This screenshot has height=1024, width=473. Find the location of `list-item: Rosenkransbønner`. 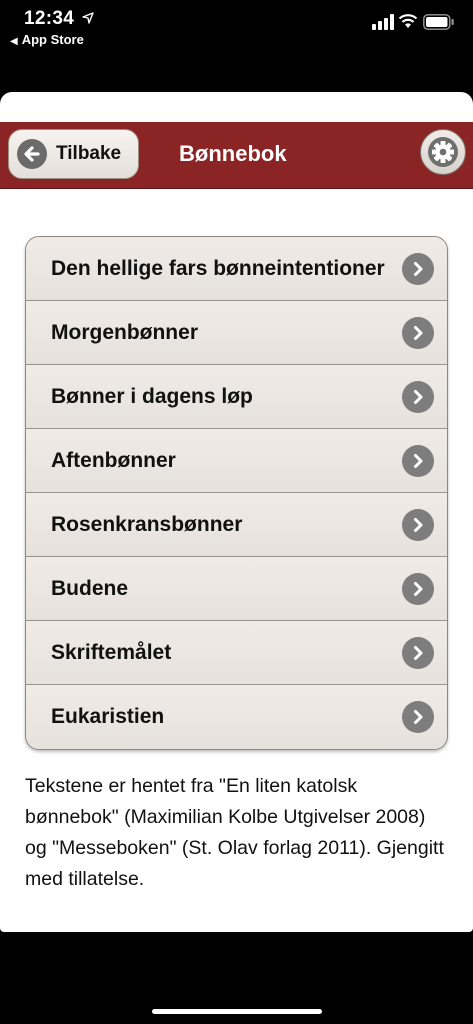

list-item: Rosenkransbønner is located at coordinates (236, 525).